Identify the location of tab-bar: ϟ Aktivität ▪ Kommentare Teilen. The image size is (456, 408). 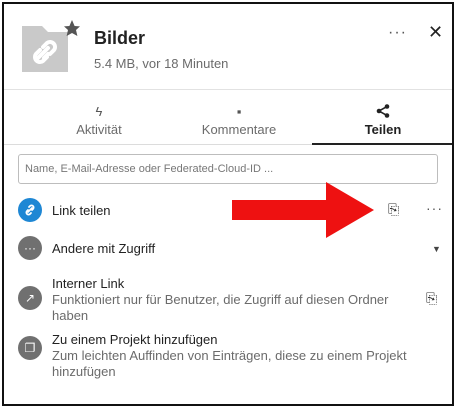
(228, 123).